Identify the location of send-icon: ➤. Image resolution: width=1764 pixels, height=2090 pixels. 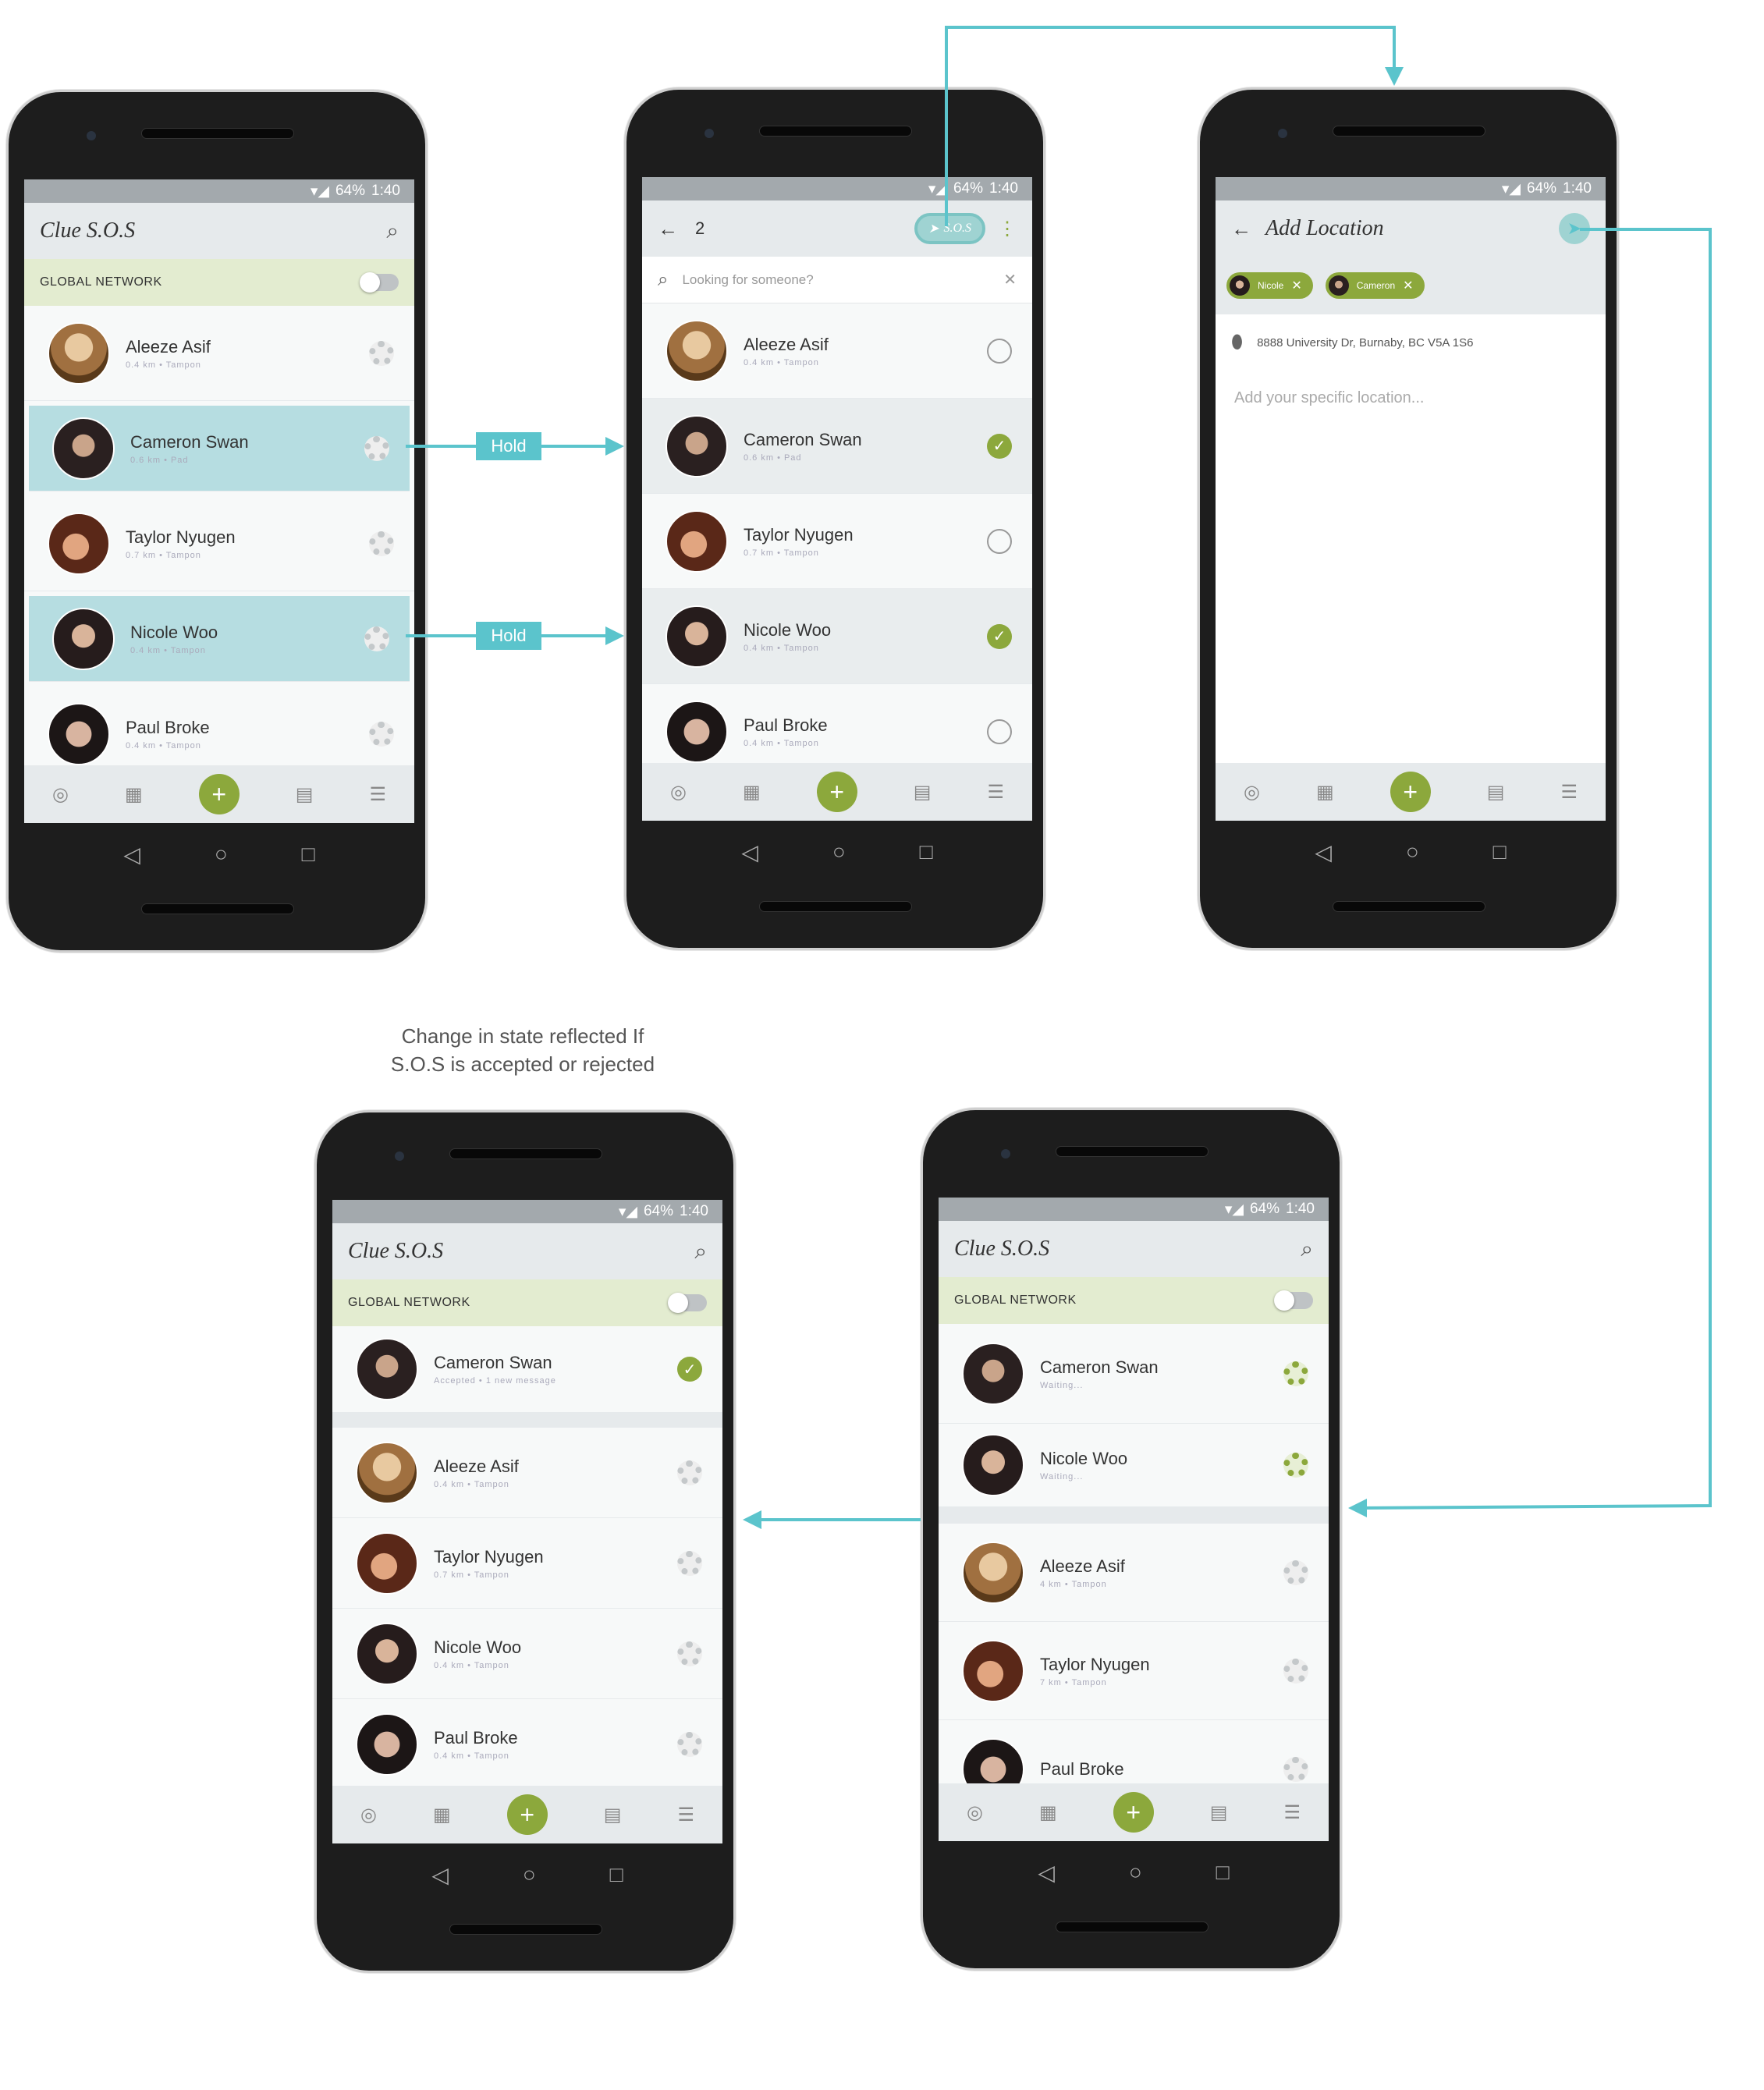
(1575, 228).